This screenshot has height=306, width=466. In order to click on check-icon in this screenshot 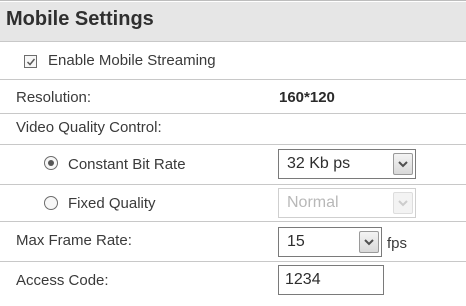, I will do `click(31, 62)`.